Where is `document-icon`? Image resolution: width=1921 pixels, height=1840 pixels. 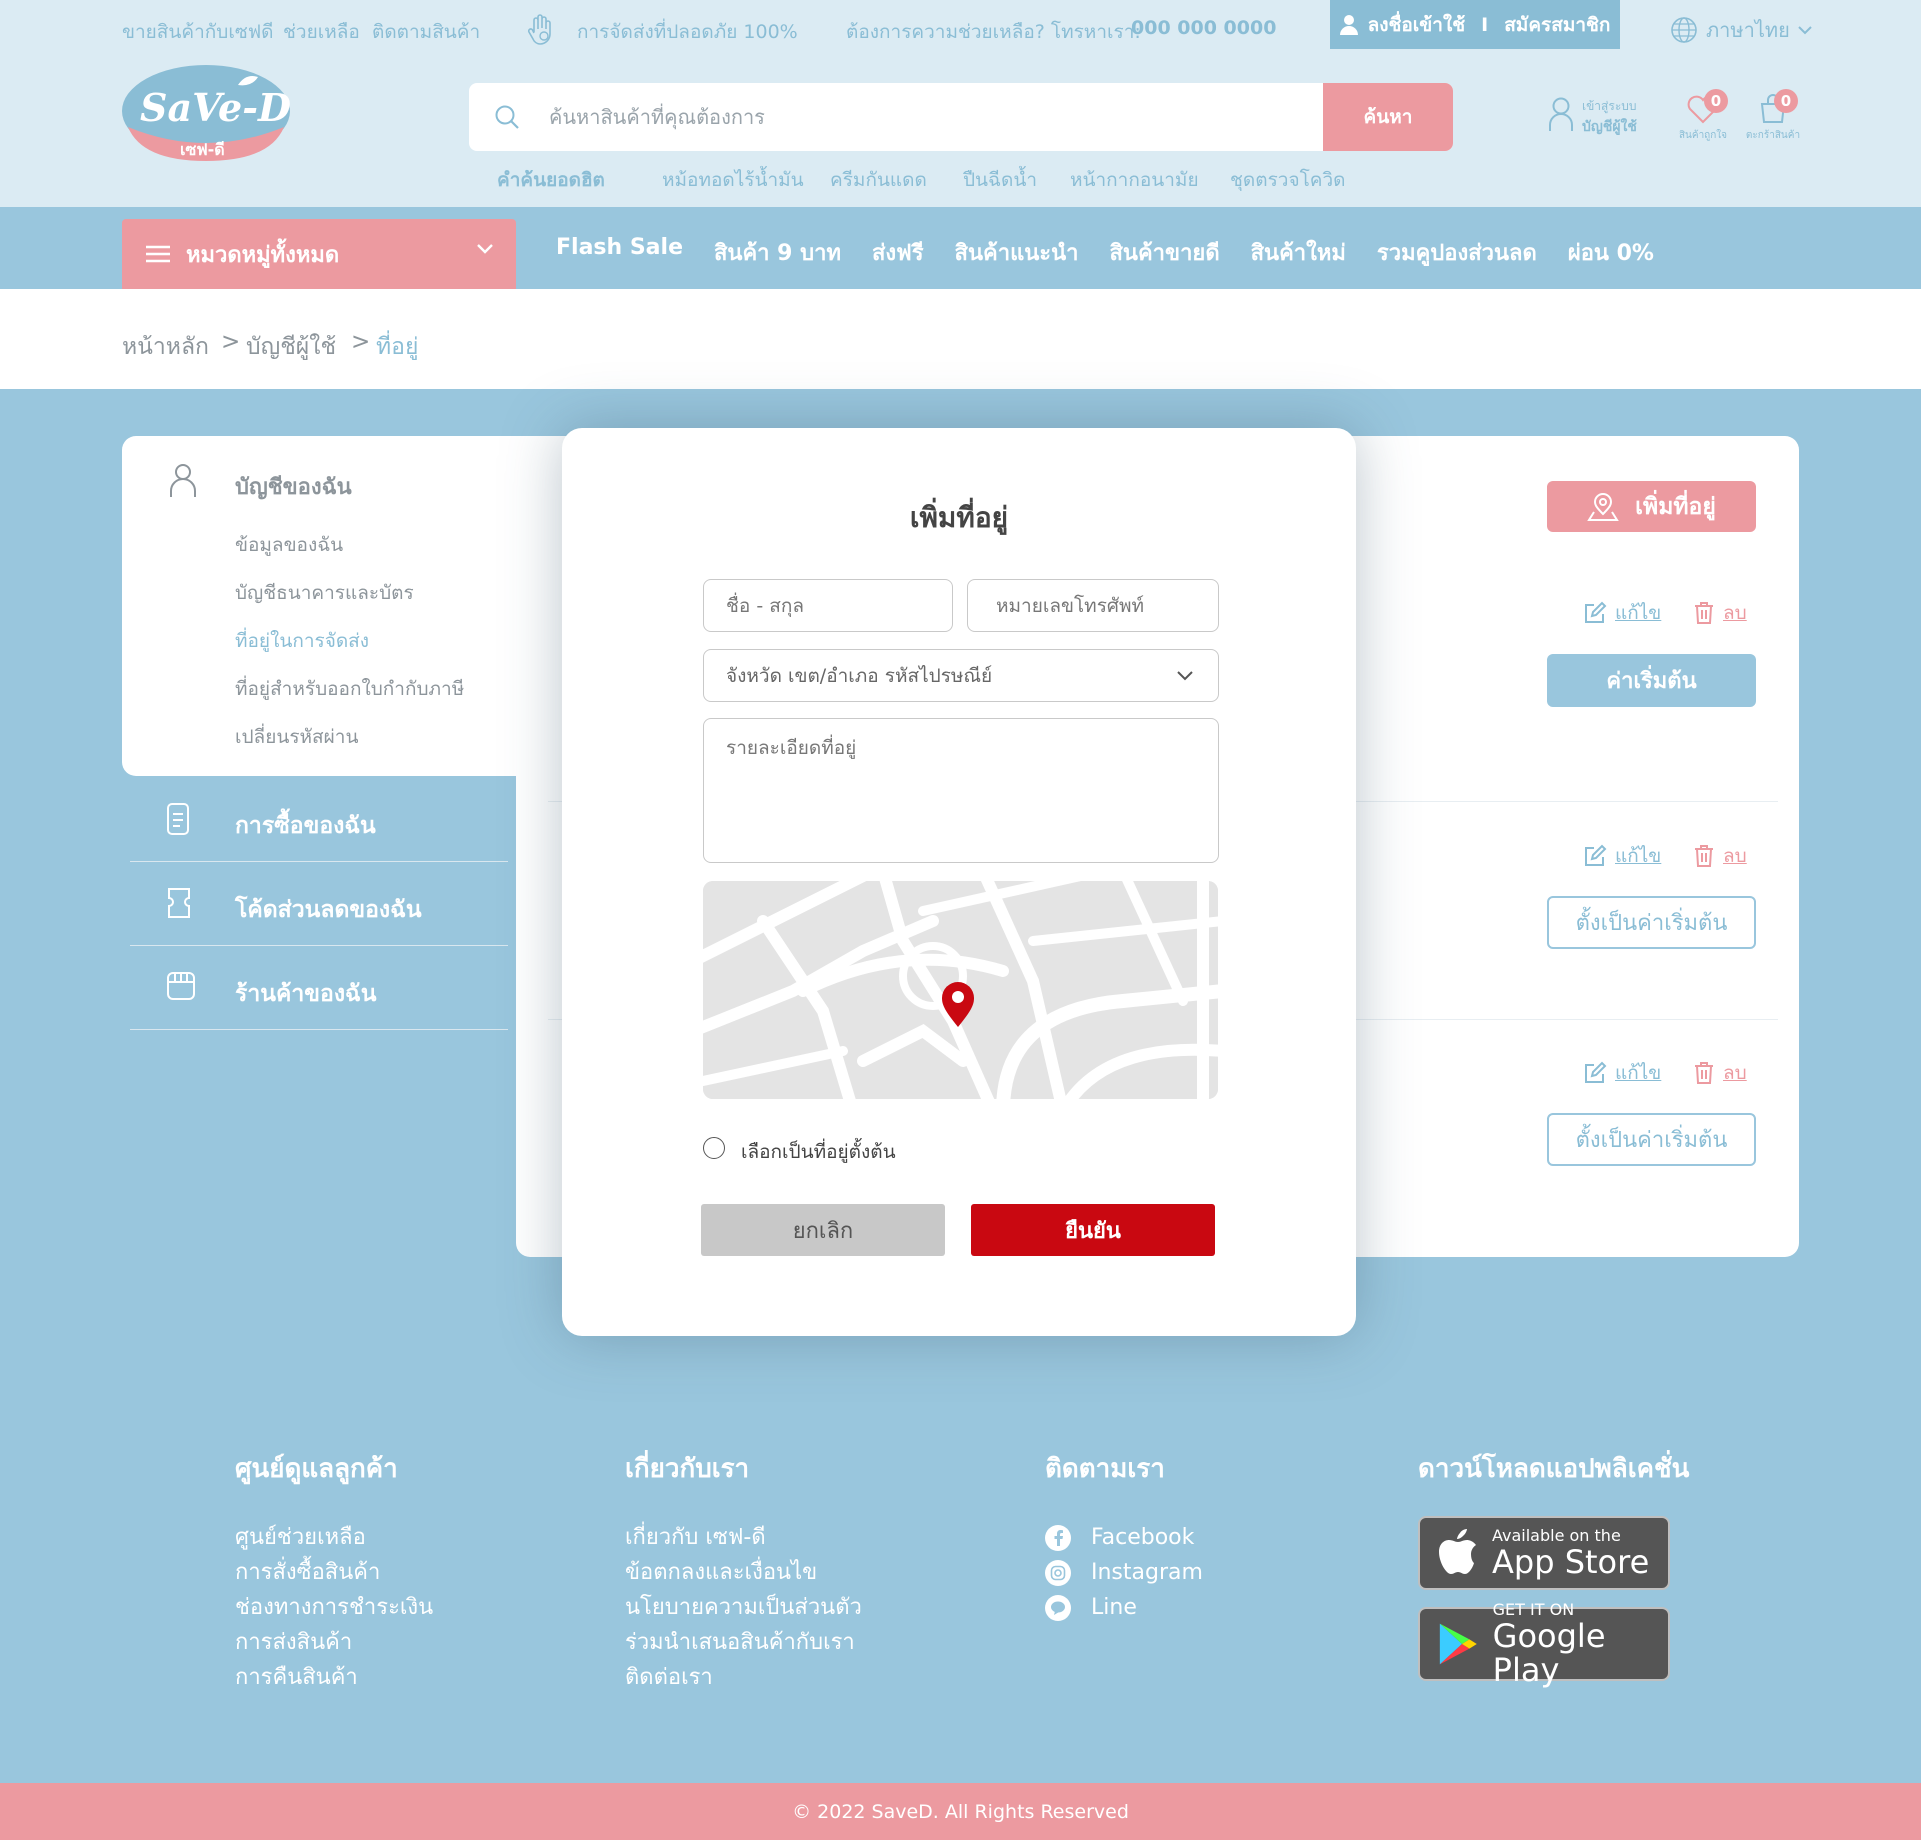 document-icon is located at coordinates (178, 819).